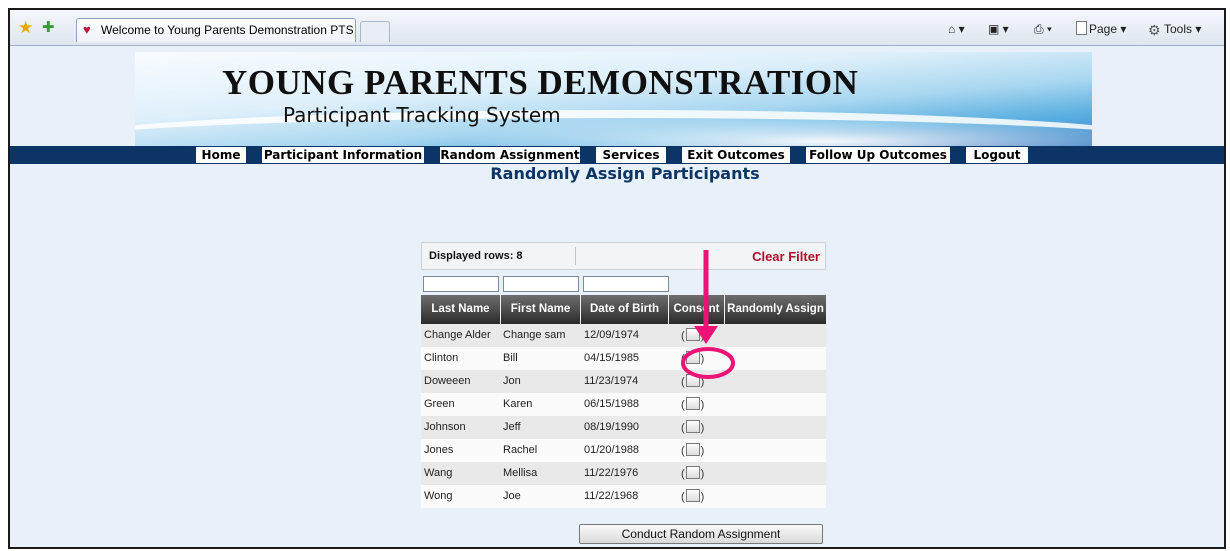  Describe the element at coordinates (612, 427) in the screenshot. I see `cell-dob: 08/19/1990` at that location.